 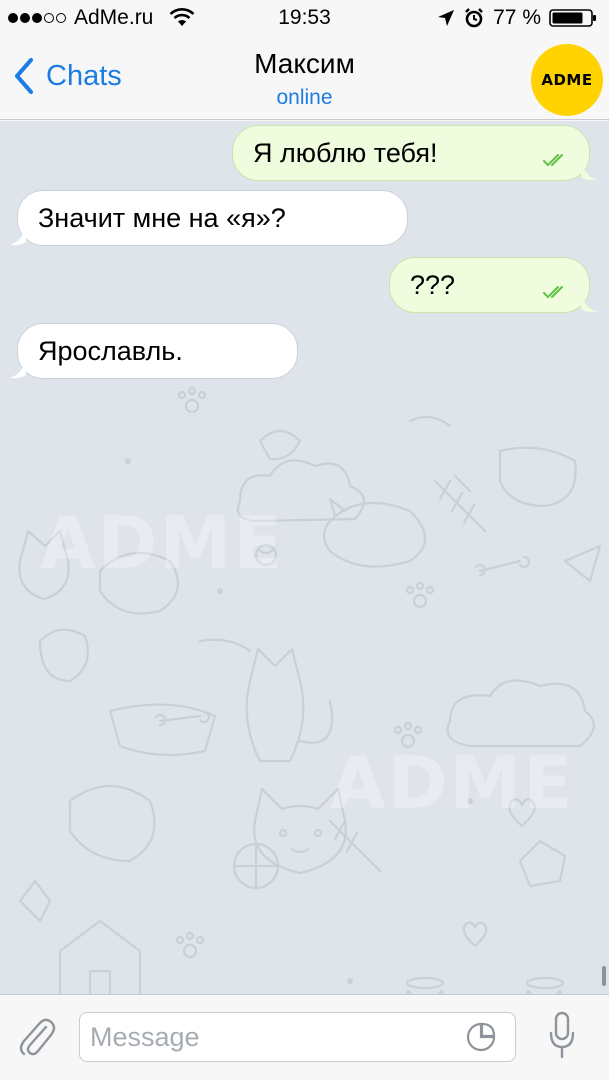 I want to click on incoming-message-bubble: Ярославль., so click(x=154, y=351).